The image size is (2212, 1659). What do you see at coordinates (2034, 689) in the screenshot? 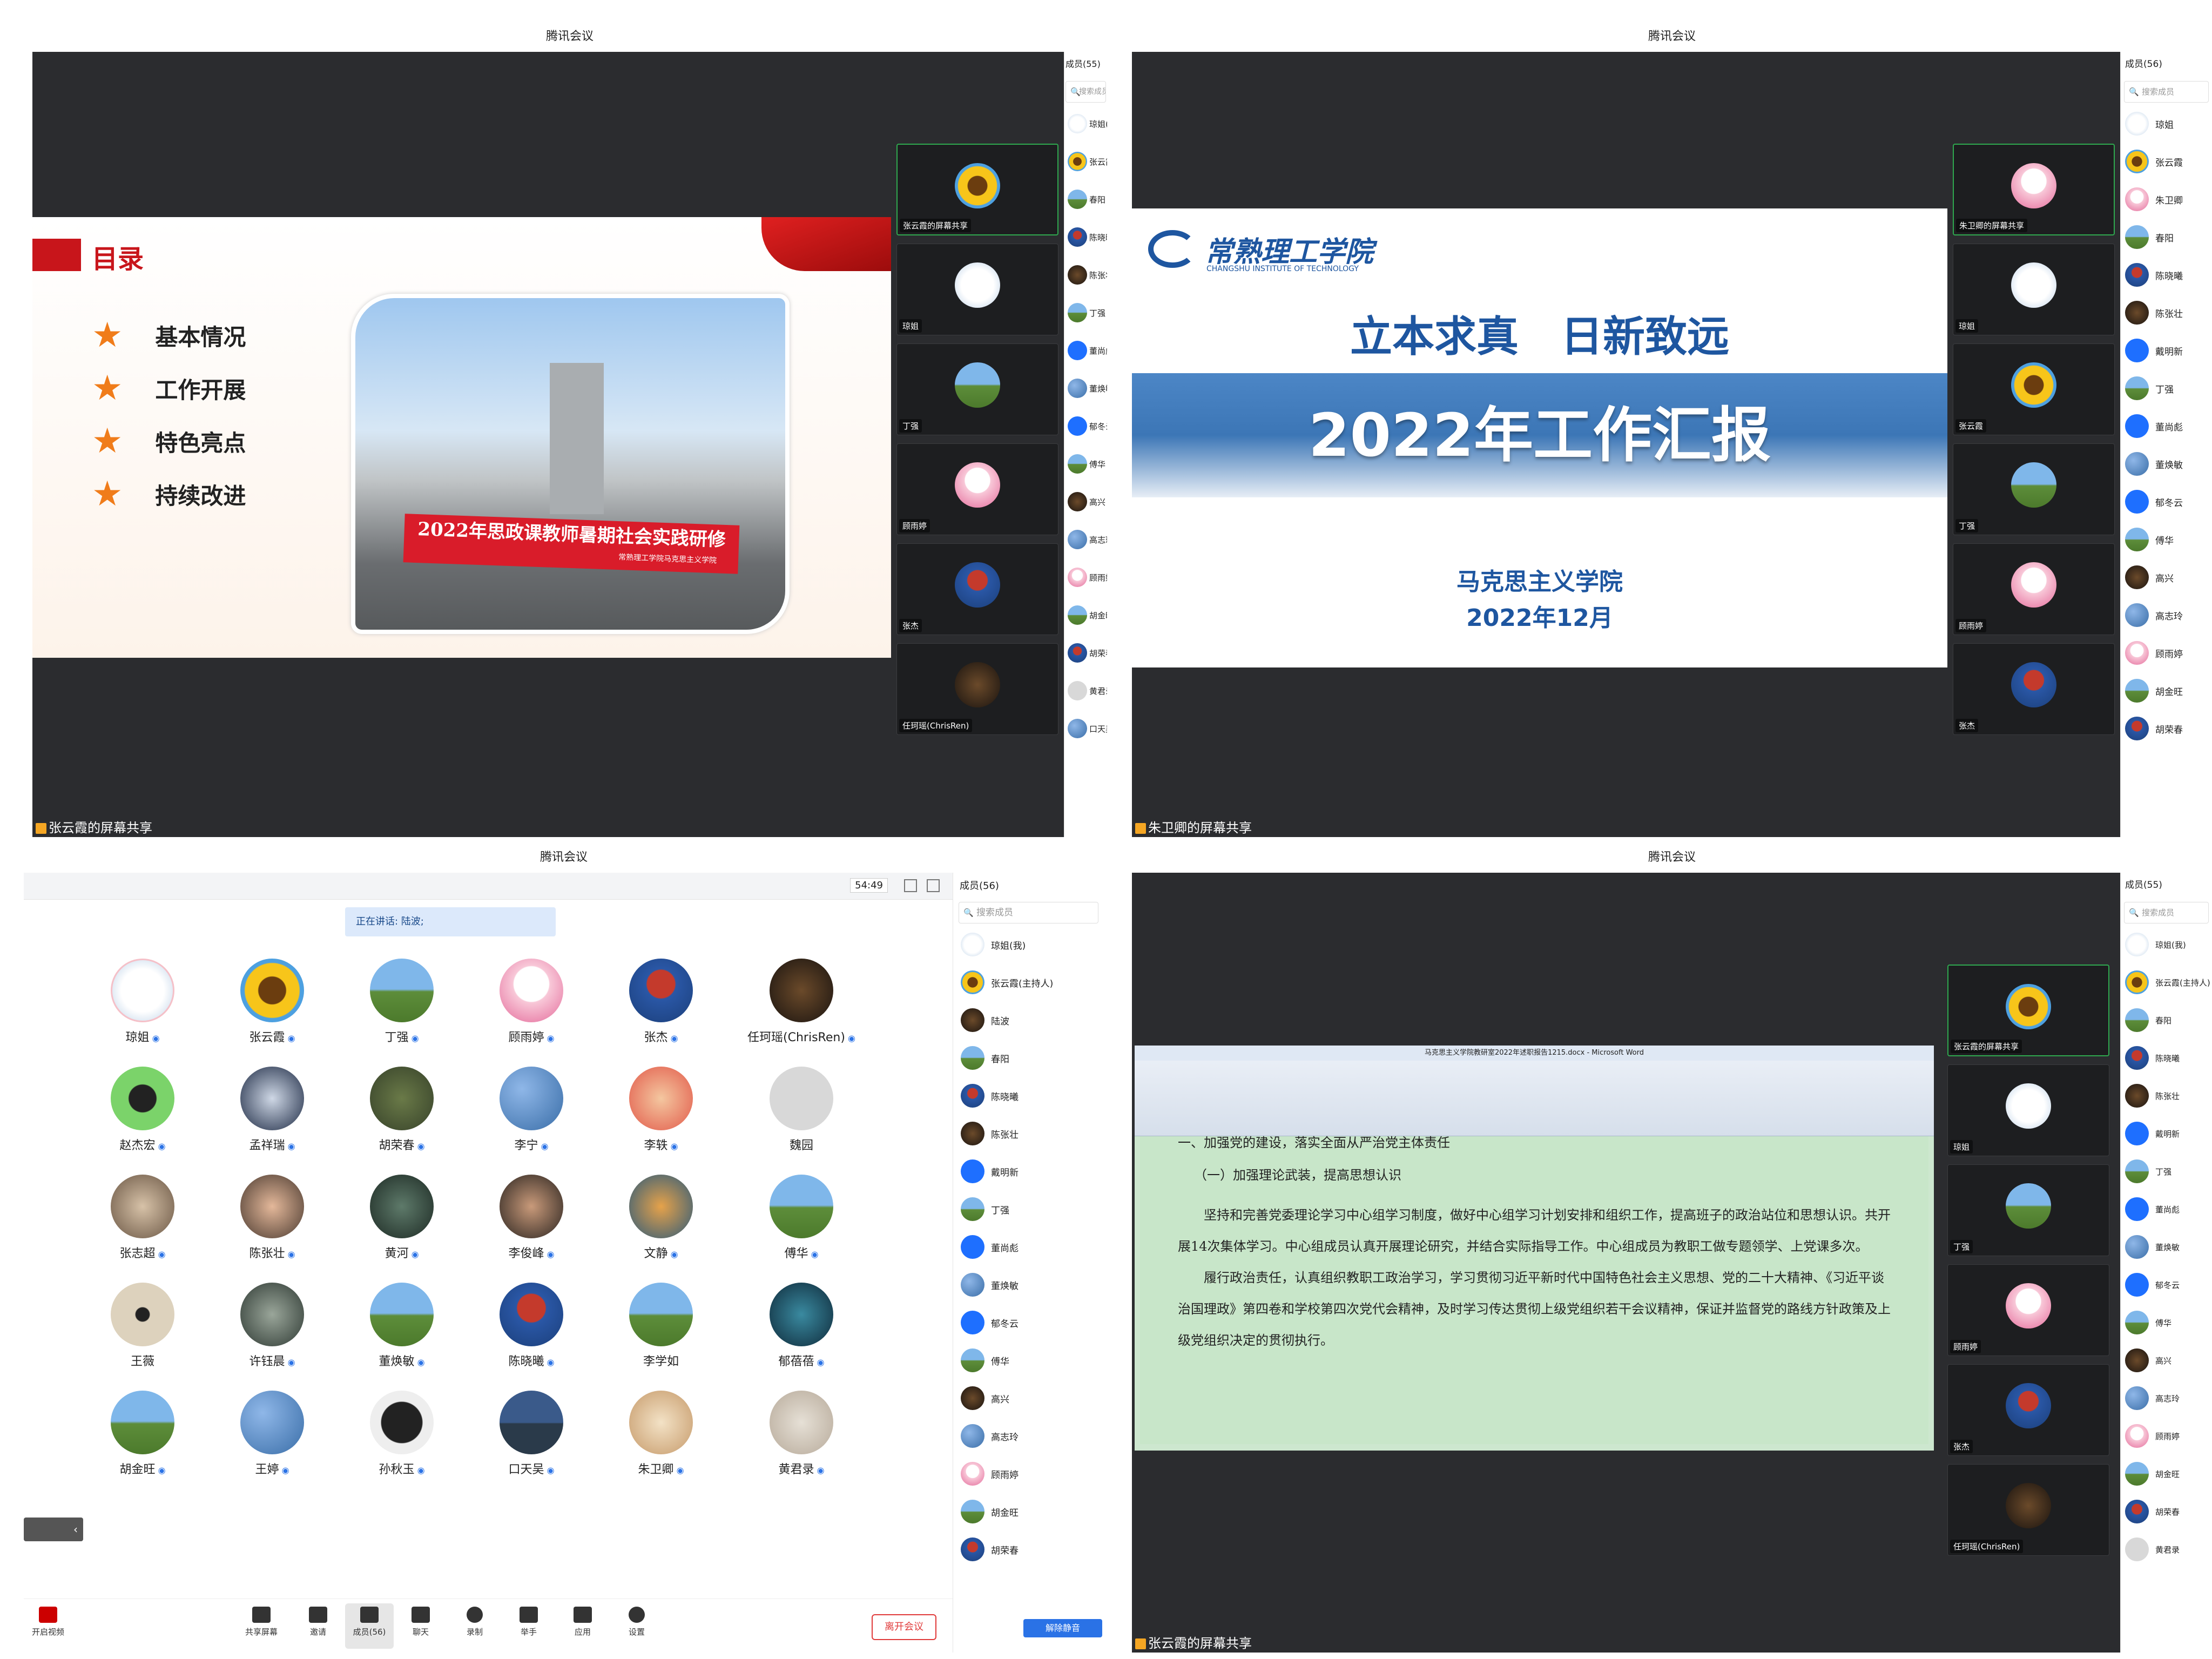
I see `video-tile: 张杰` at bounding box center [2034, 689].